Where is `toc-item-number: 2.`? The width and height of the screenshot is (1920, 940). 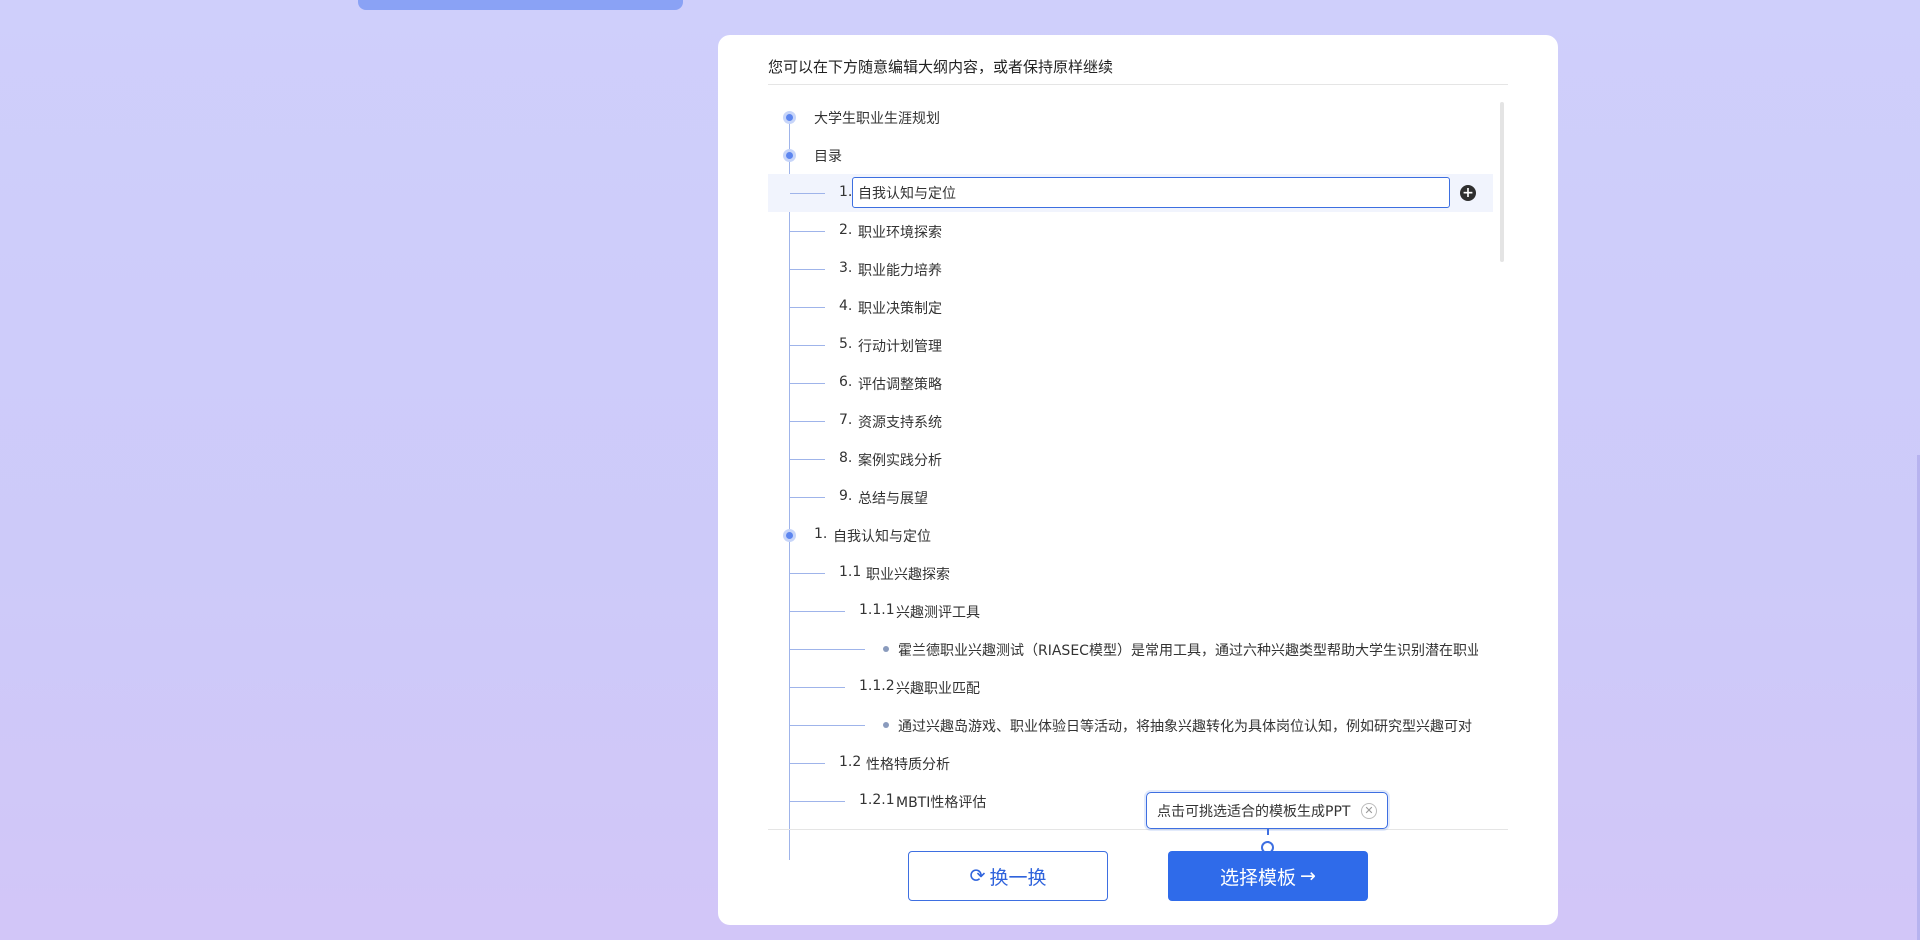
toc-item-number: 2. is located at coordinates (846, 230).